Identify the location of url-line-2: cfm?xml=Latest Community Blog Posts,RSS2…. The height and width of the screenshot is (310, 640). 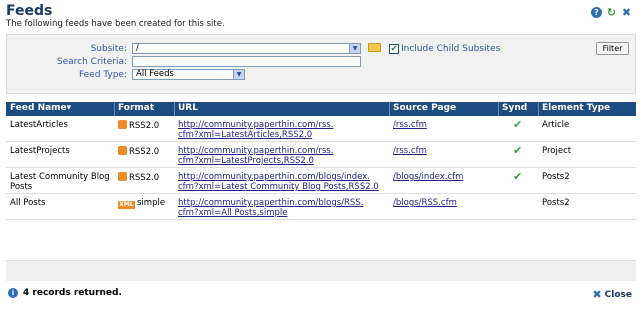
(278, 187).